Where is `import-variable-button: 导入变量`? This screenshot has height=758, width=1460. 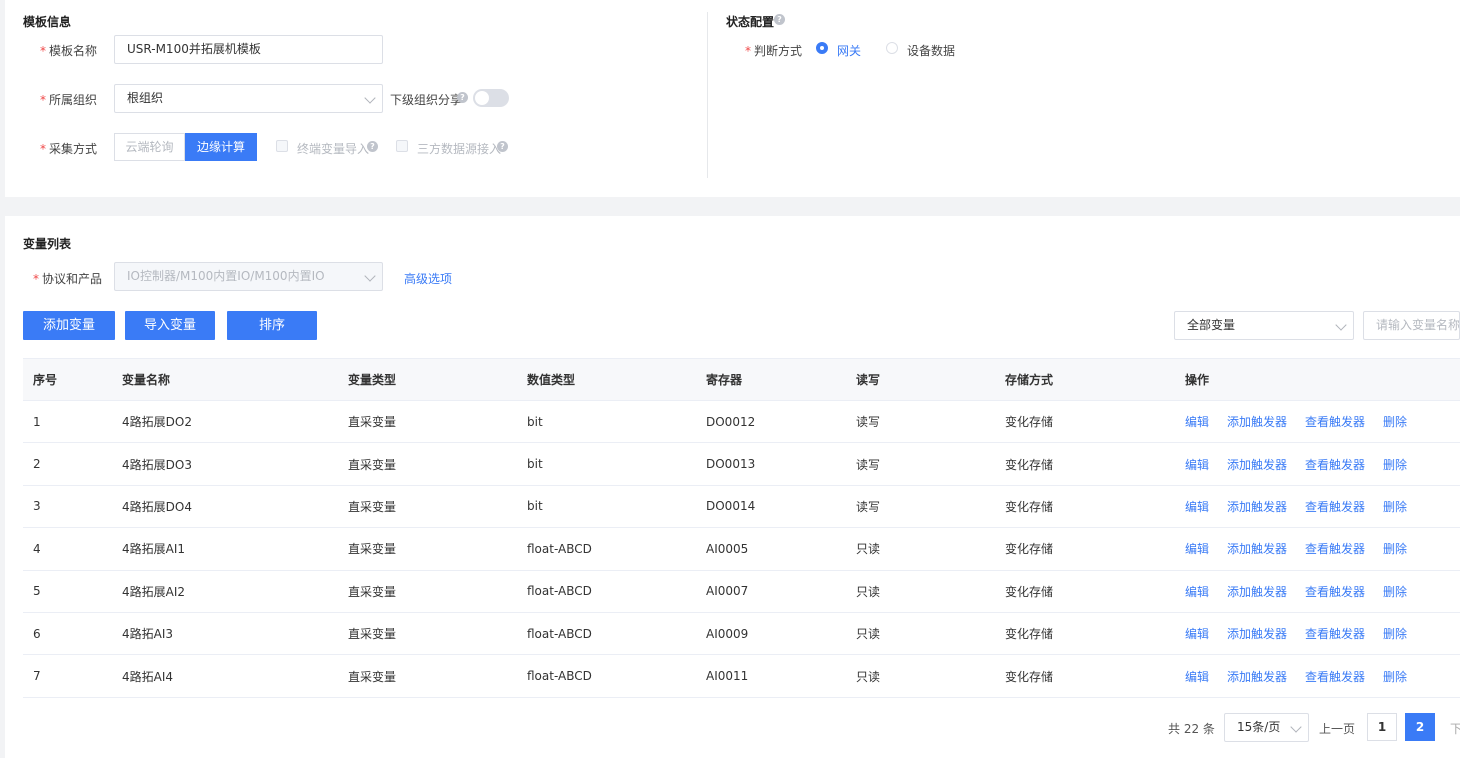 import-variable-button: 导入变量 is located at coordinates (170, 325).